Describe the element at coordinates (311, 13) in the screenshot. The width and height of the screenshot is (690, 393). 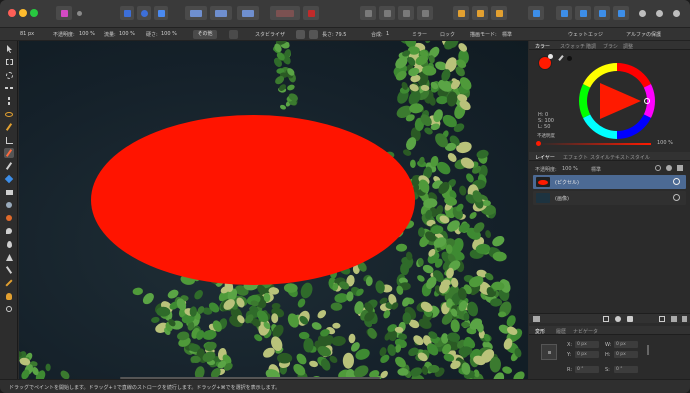
I see `brush-mode-icon` at that location.